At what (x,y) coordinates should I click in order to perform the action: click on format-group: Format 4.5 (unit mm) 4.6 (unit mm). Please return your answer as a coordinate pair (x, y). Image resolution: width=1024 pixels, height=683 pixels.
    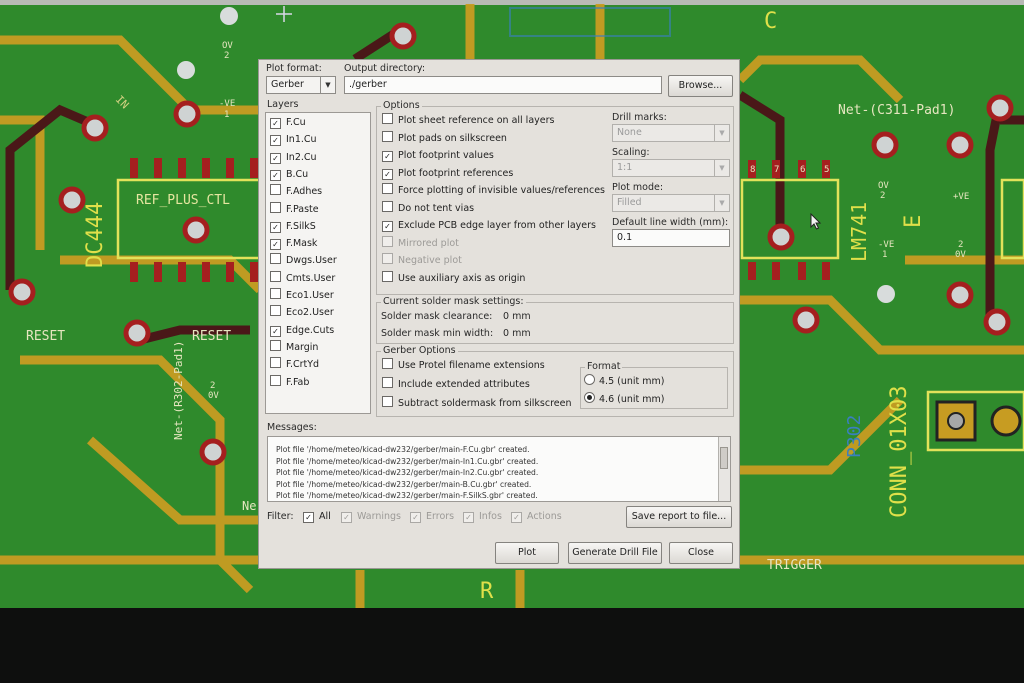
    Looking at the image, I should click on (654, 385).